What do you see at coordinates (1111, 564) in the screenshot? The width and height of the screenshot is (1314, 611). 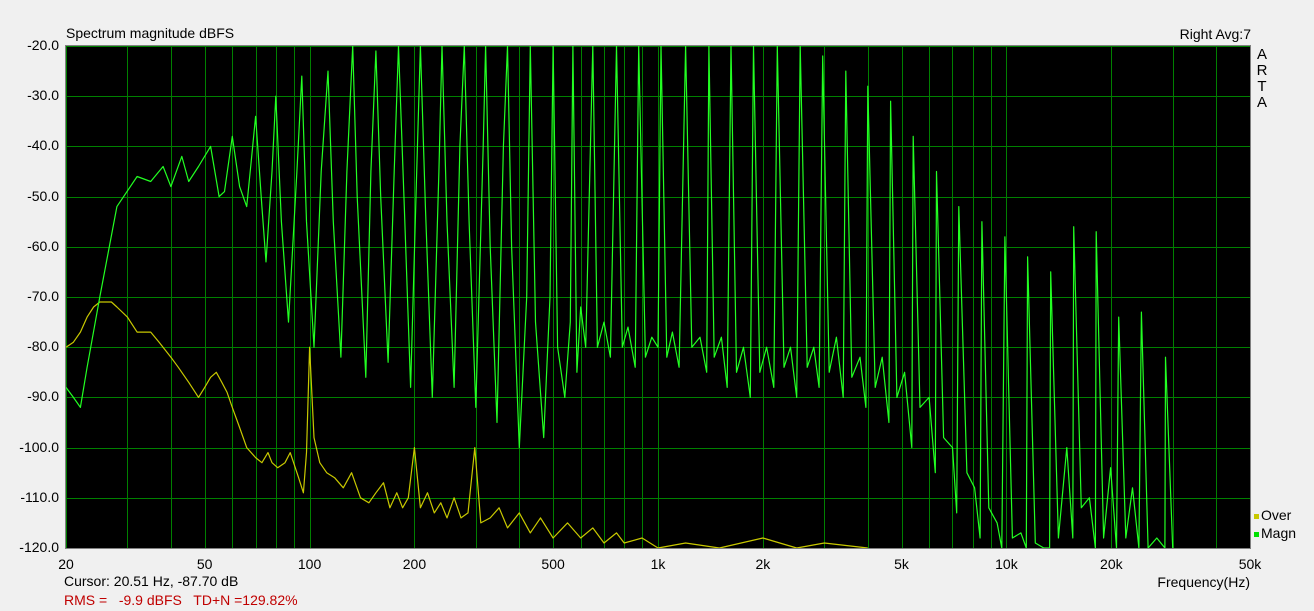 I see `x-tick-label: 20k` at bounding box center [1111, 564].